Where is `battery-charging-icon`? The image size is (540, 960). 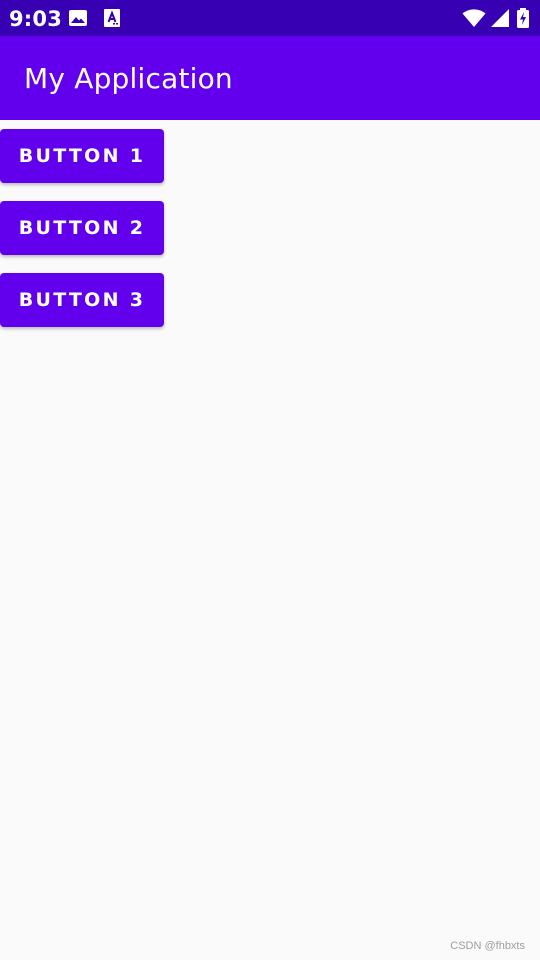
battery-charging-icon is located at coordinates (523, 18).